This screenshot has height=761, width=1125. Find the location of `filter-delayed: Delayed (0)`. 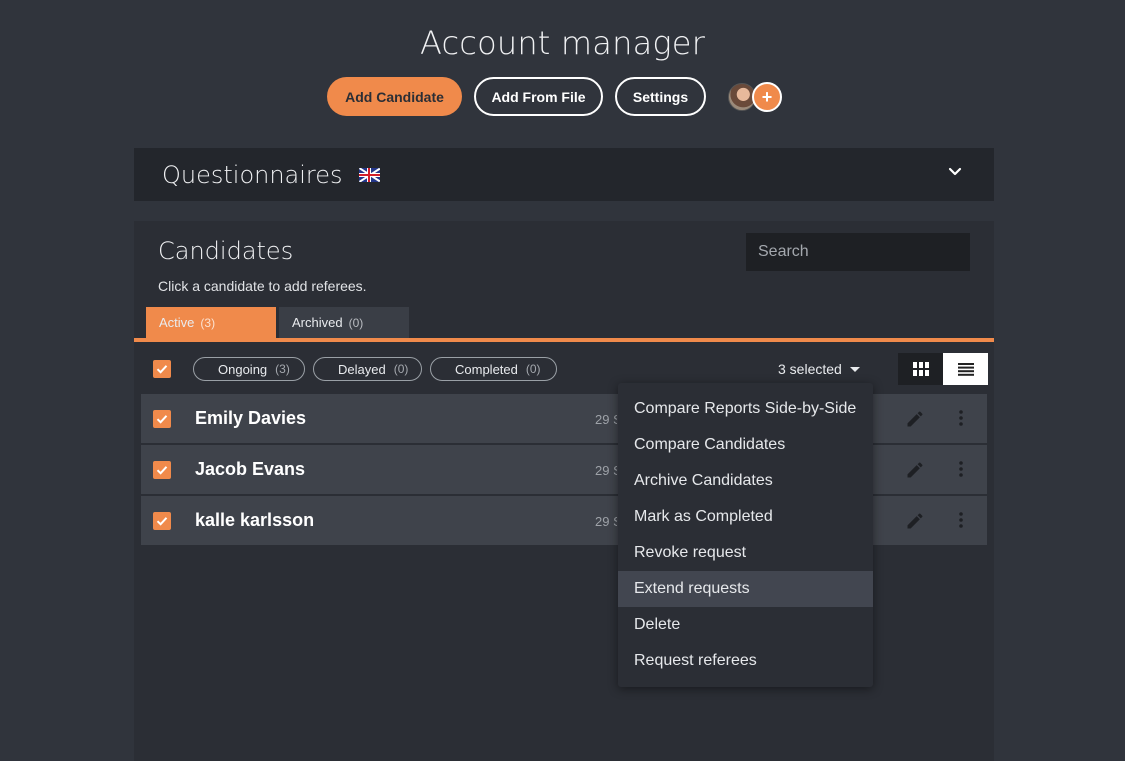

filter-delayed: Delayed (0) is located at coordinates (367, 369).